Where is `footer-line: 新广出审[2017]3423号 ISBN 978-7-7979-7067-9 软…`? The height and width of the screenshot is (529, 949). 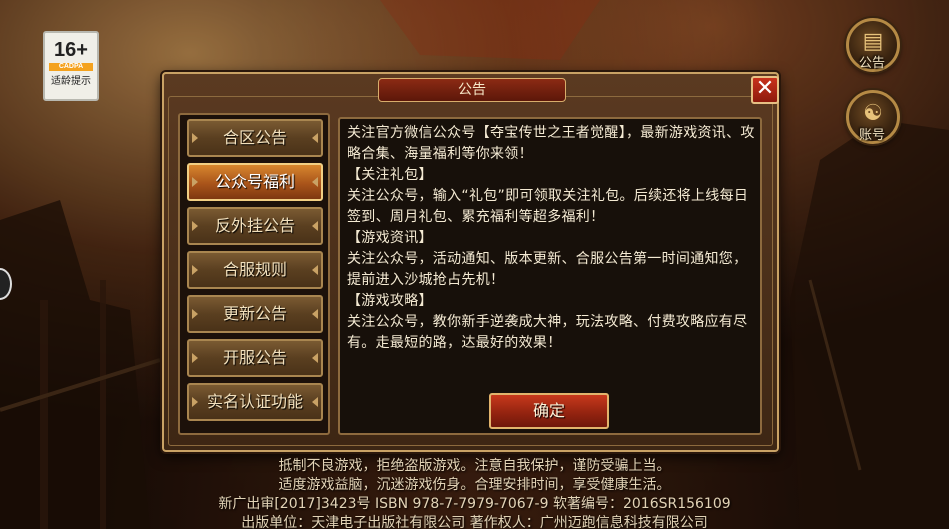 footer-line: 新广出审[2017]3423号 ISBN 978-7-7979-7067-9 软… is located at coordinates (474, 504).